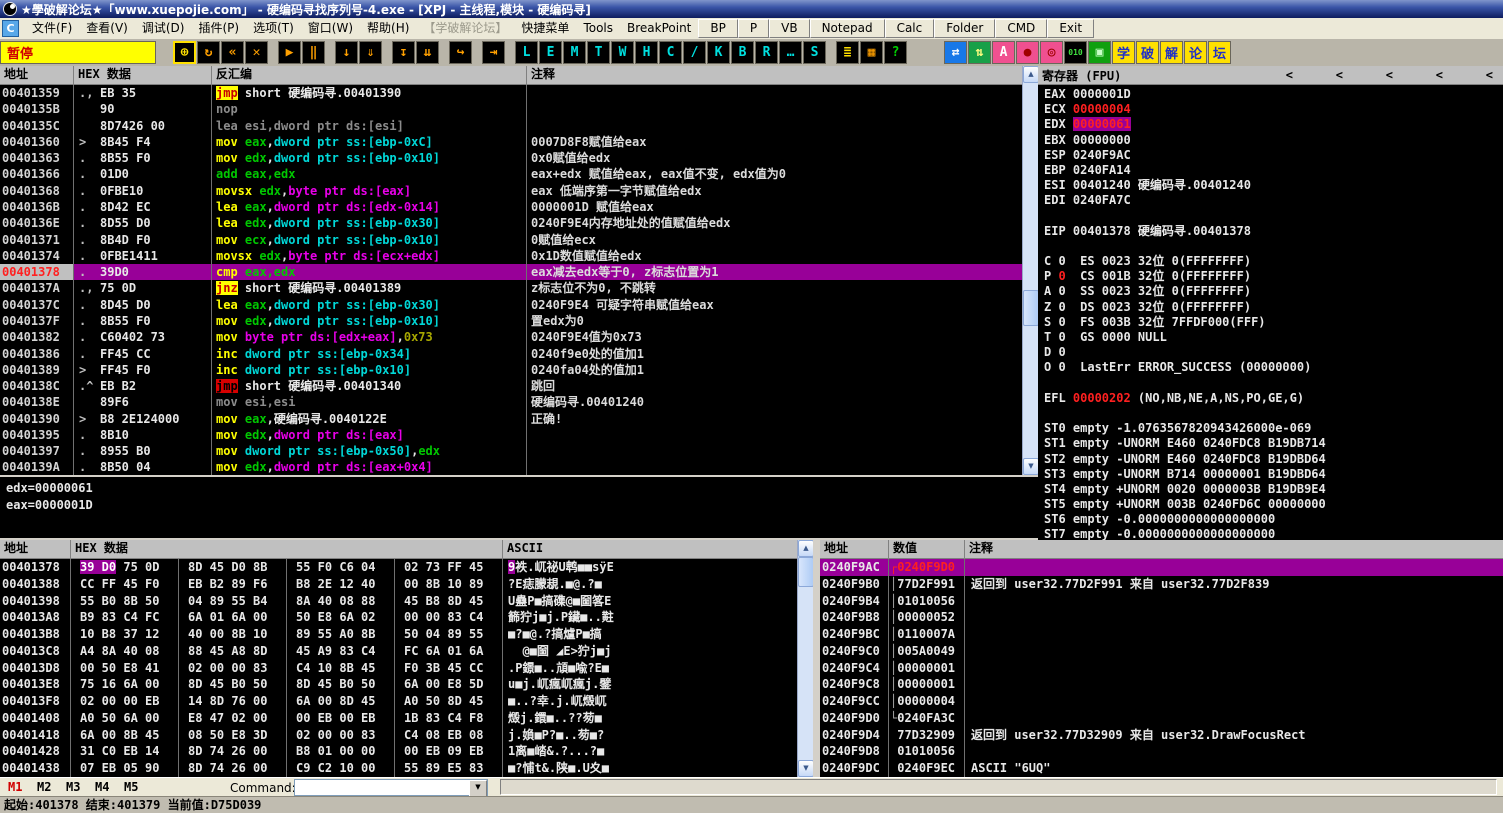 This screenshot has height=813, width=1503. Describe the element at coordinates (742, 52) in the screenshot. I see `view-breakpoints-button: B` at that location.